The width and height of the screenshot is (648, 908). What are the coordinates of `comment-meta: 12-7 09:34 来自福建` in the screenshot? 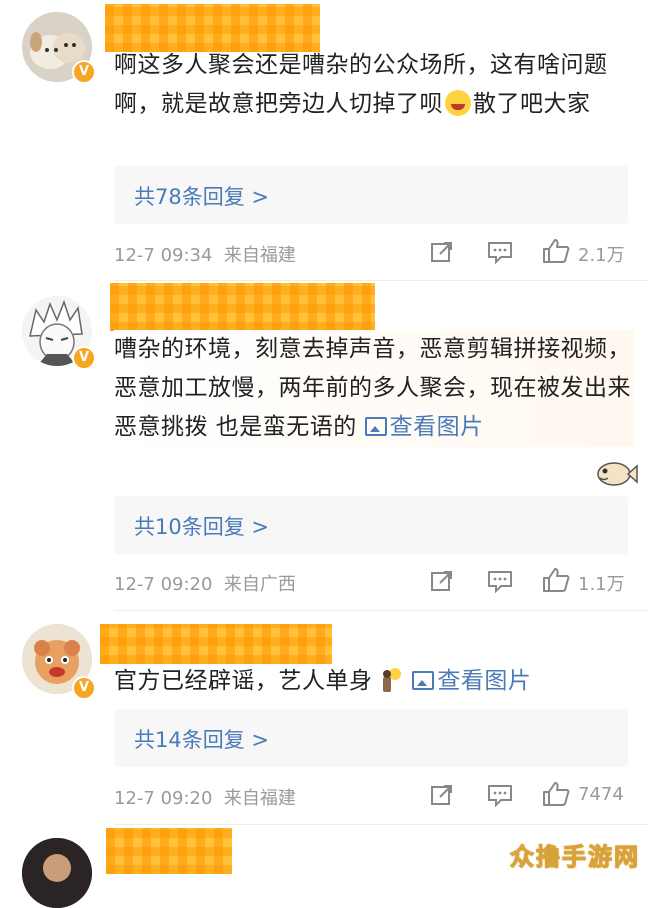 It's located at (205, 254).